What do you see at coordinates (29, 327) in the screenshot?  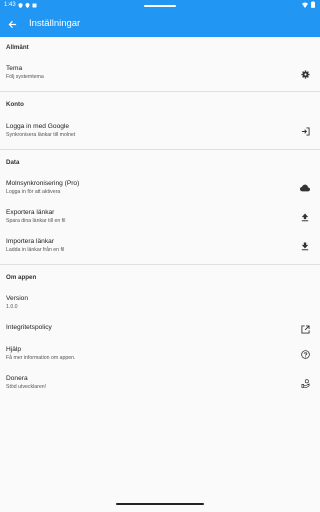 I see `privacy-title: Integritetspolicy` at bounding box center [29, 327].